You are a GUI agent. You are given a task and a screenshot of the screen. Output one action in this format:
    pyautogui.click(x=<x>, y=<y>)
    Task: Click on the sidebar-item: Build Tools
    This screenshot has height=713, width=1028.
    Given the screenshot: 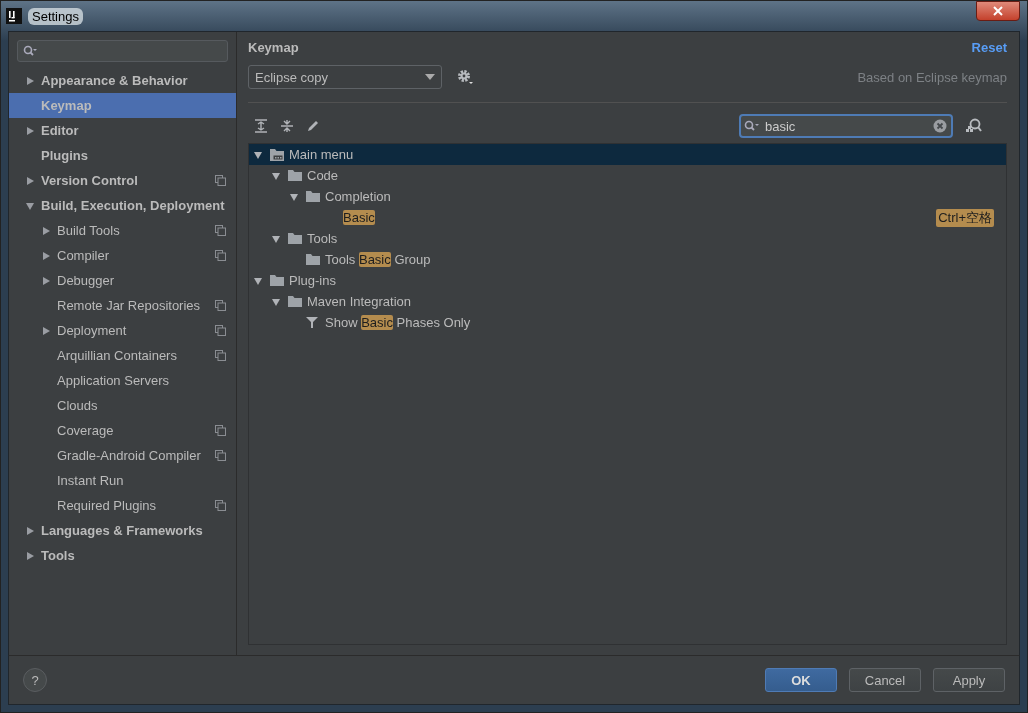 What is the action you would take?
    pyautogui.click(x=122, y=230)
    